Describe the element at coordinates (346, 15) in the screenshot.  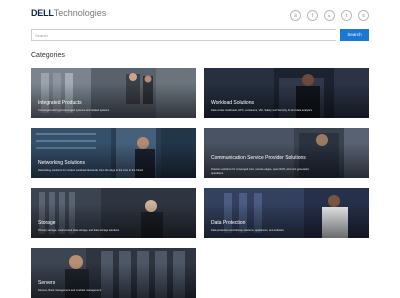
I see `twitter-icon: t` at that location.